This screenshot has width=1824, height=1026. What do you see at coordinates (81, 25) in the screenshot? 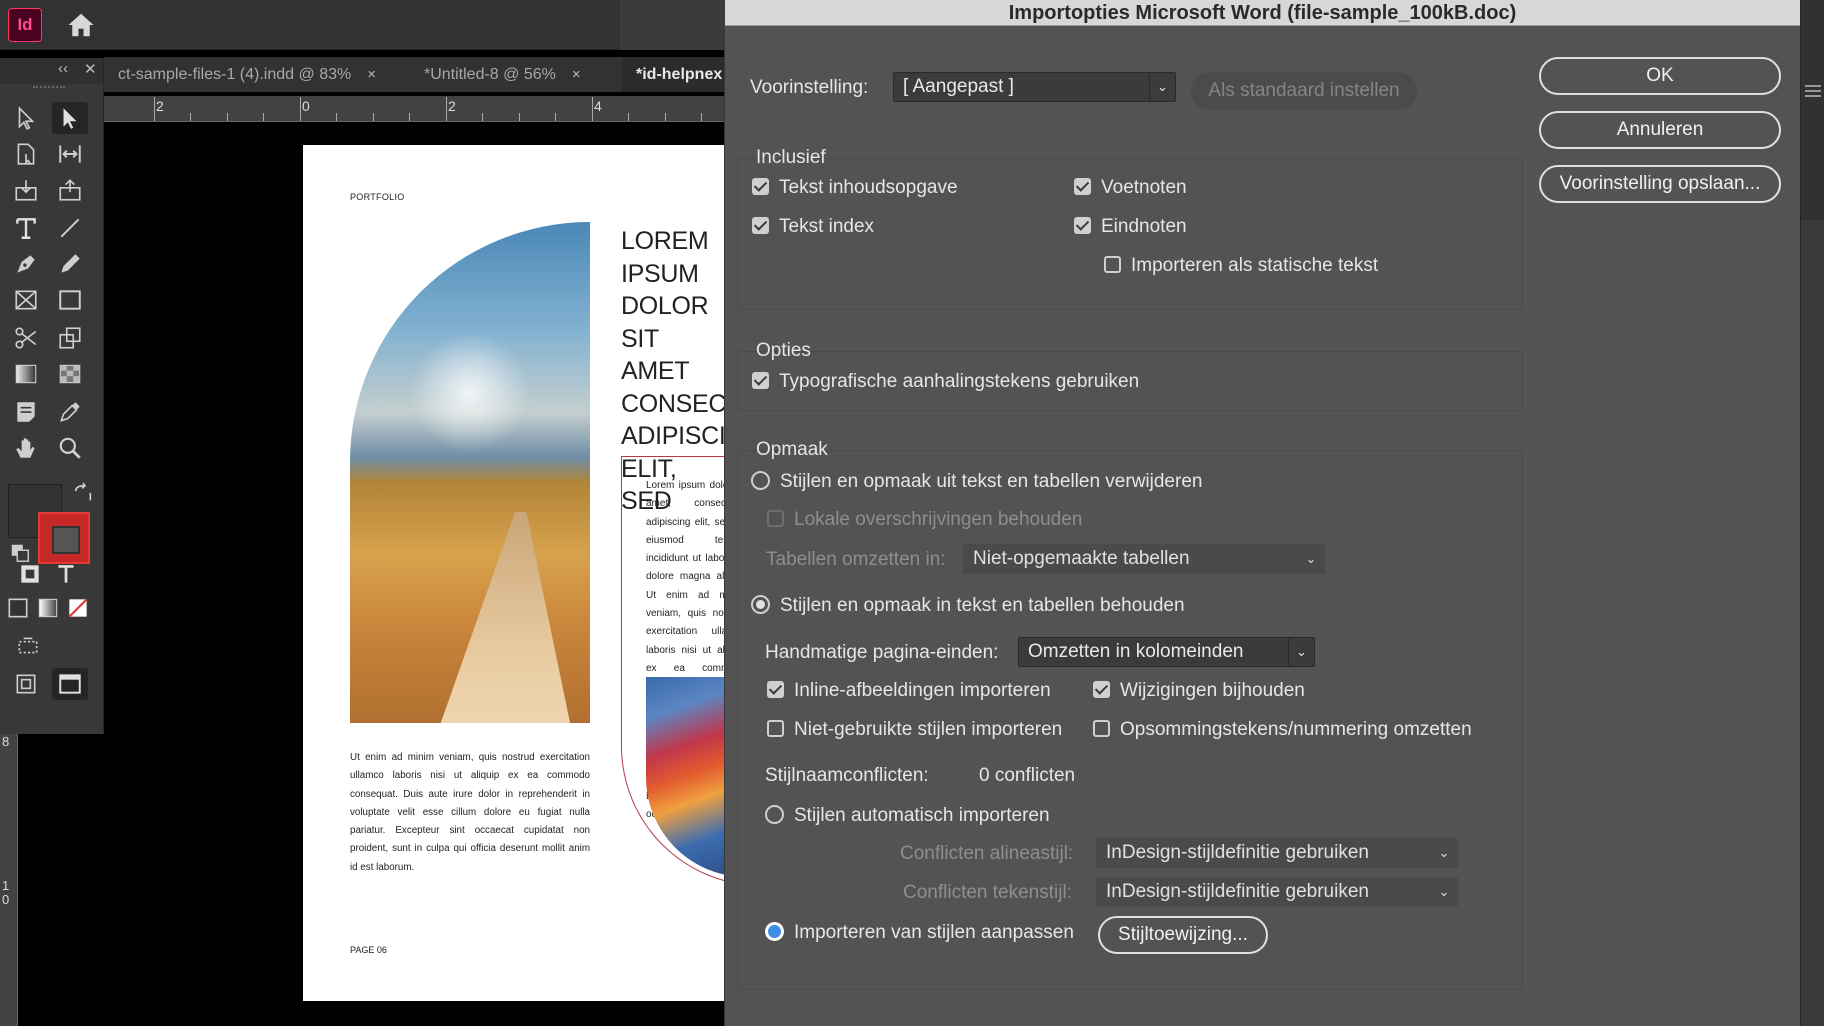
I see `home-icon` at bounding box center [81, 25].